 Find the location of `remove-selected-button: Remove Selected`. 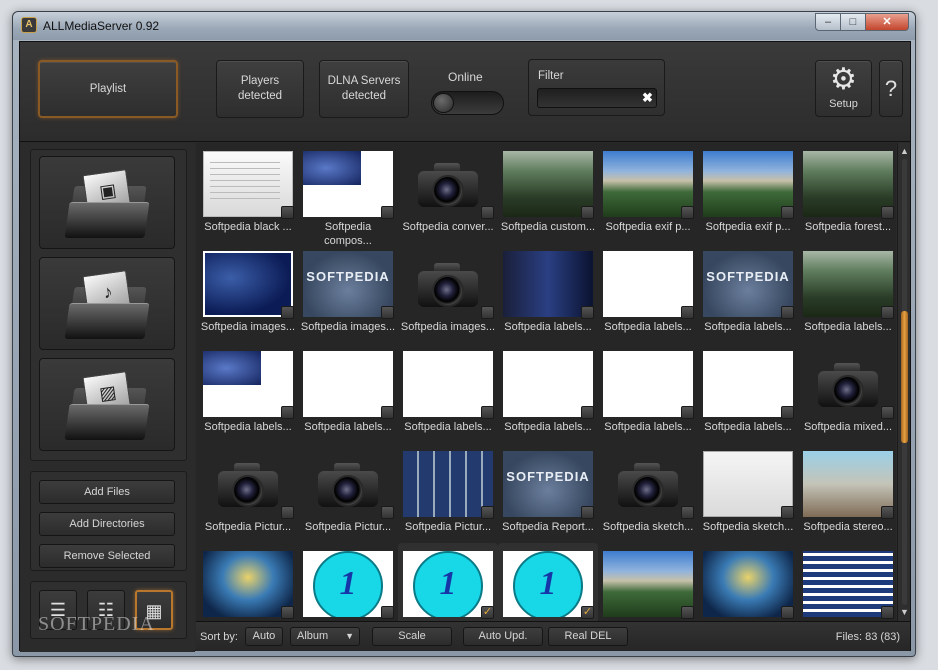

remove-selected-button: Remove Selected is located at coordinates (107, 556).